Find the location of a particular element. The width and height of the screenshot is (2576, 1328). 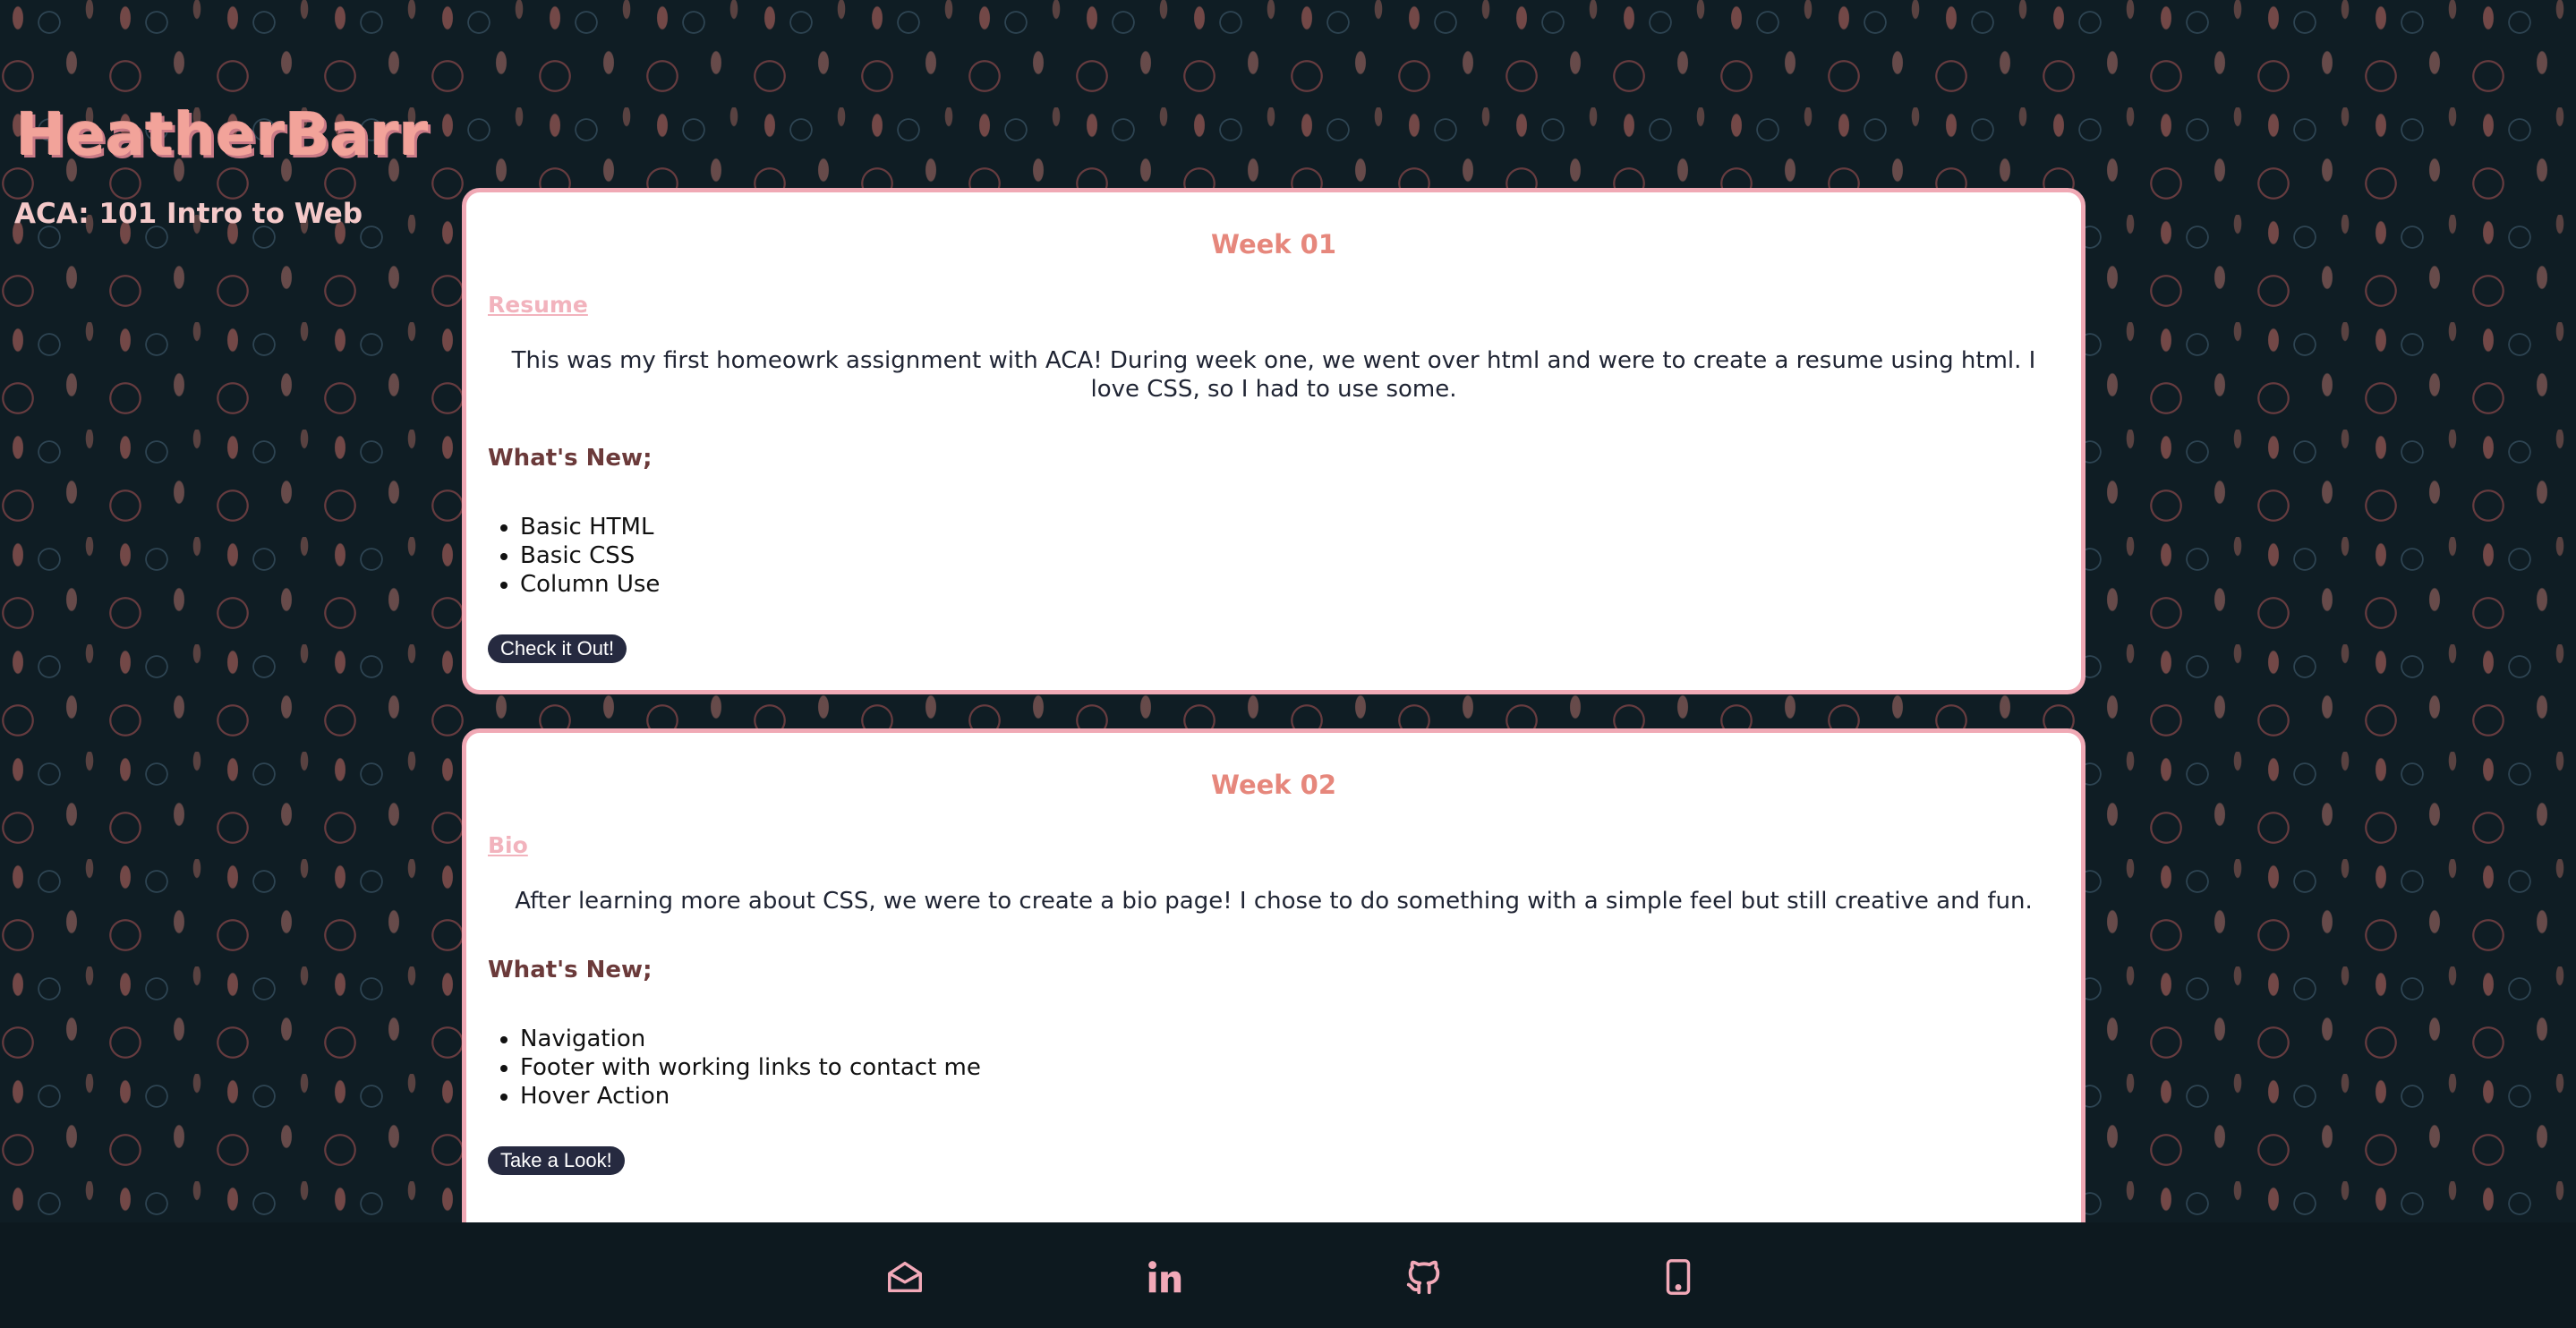

feature-item: Hover Action is located at coordinates (1290, 1096).